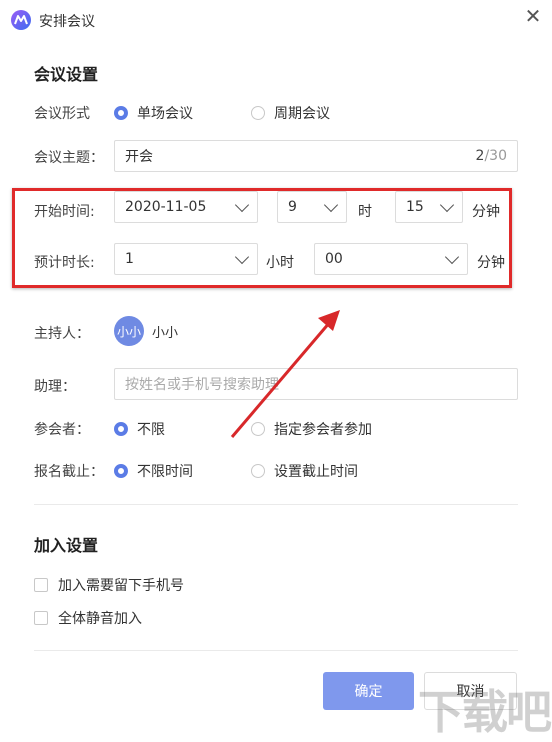 Image resolution: width=552 pixels, height=742 pixels. I want to click on participants-label: 参会者：, so click(62, 430).